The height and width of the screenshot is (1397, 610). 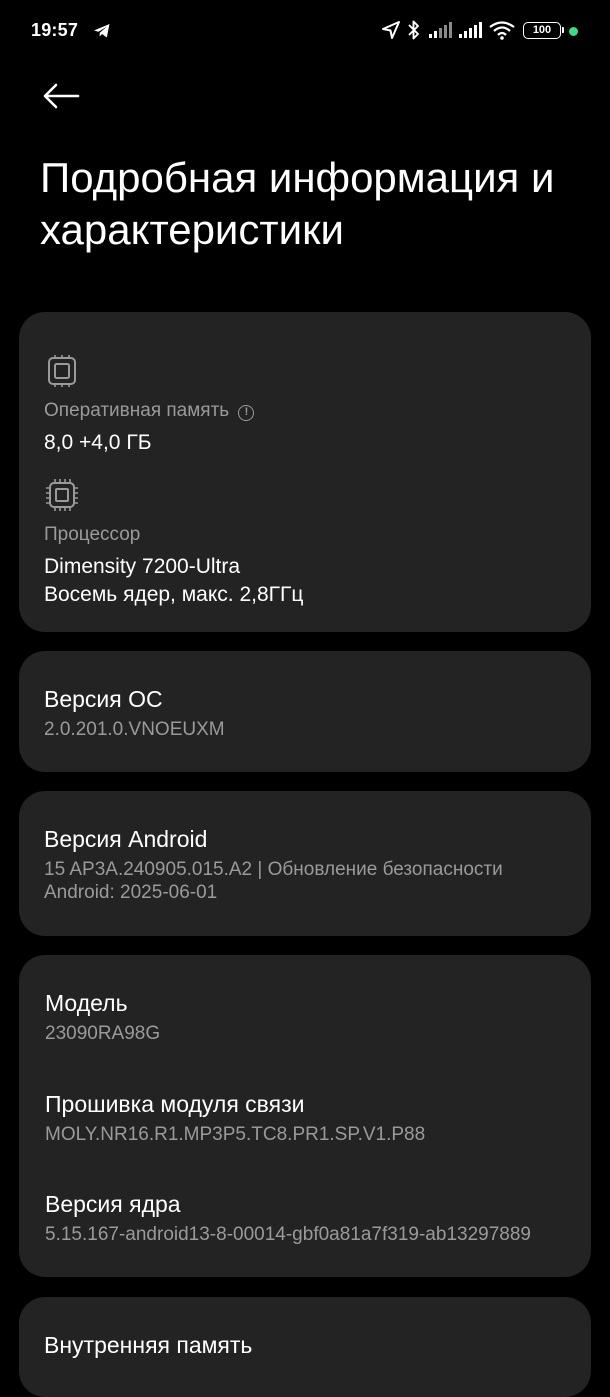 I want to click on model-value: 23090RA98G, so click(x=103, y=1033).